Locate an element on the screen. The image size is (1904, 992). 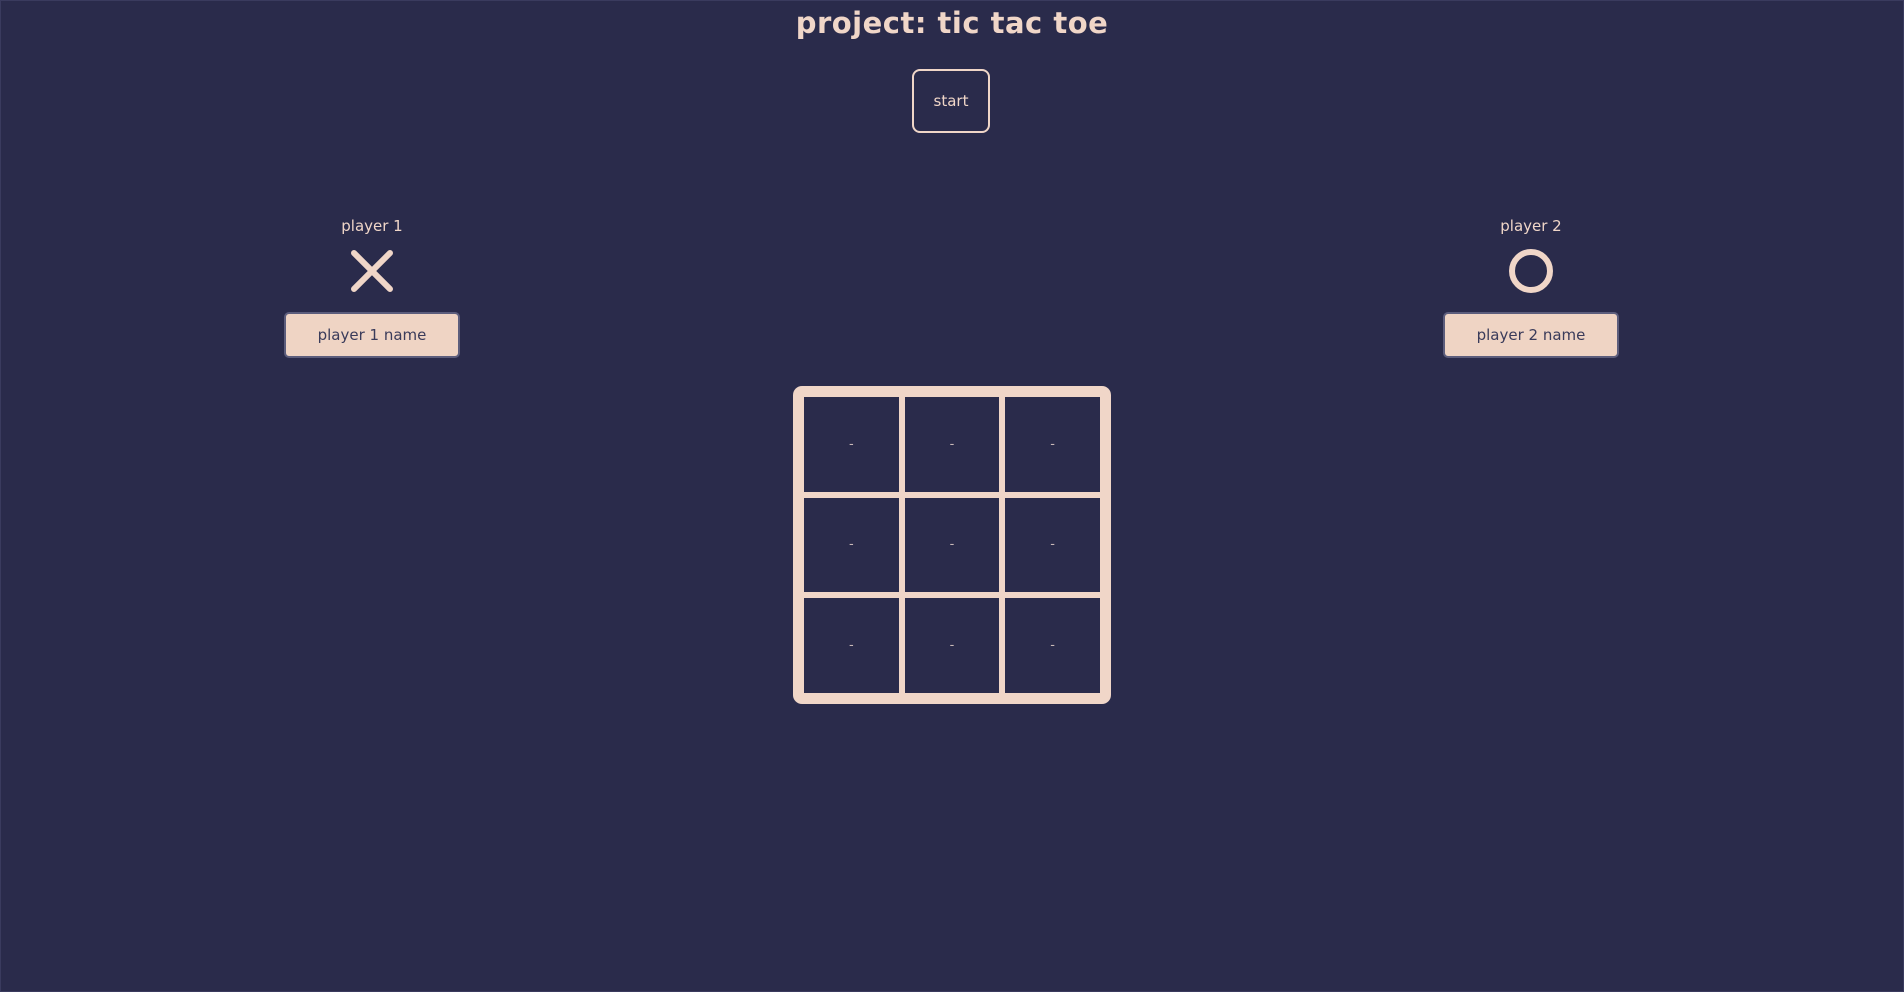
board-cell-4: - is located at coordinates (851, 545).